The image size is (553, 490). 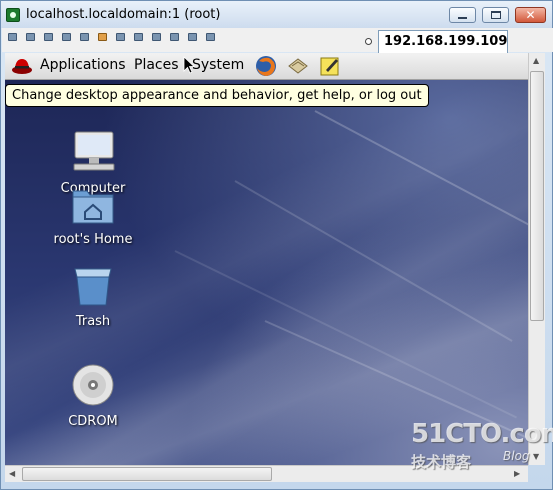 What do you see at coordinates (462, 15) in the screenshot?
I see `minimize-button` at bounding box center [462, 15].